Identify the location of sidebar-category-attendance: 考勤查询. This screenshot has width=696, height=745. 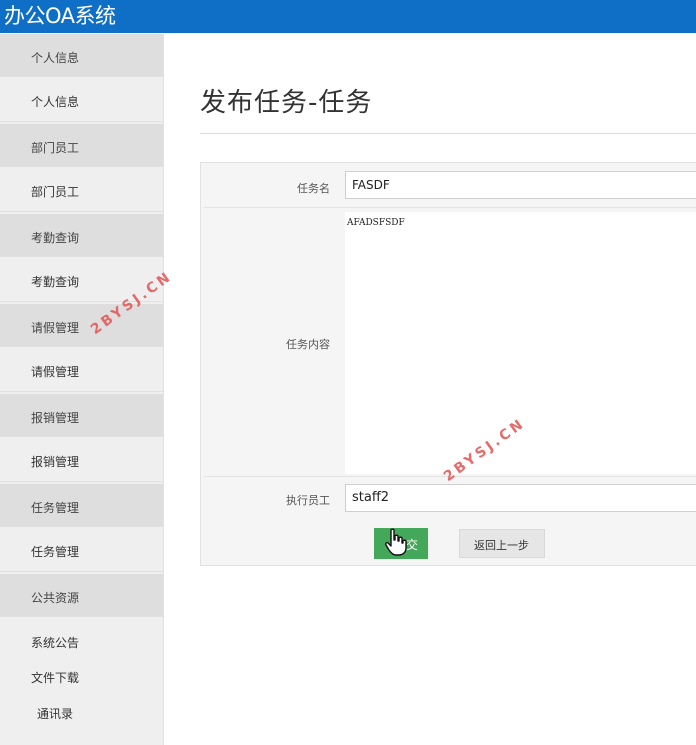
(81, 235).